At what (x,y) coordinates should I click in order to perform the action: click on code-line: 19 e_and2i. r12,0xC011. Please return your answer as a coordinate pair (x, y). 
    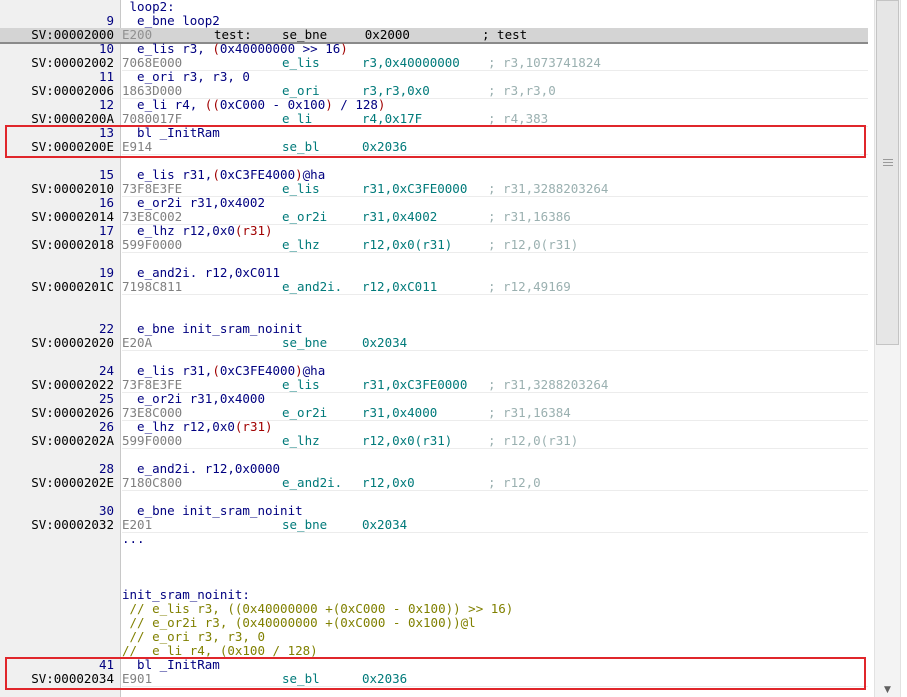
    Looking at the image, I should click on (434, 273).